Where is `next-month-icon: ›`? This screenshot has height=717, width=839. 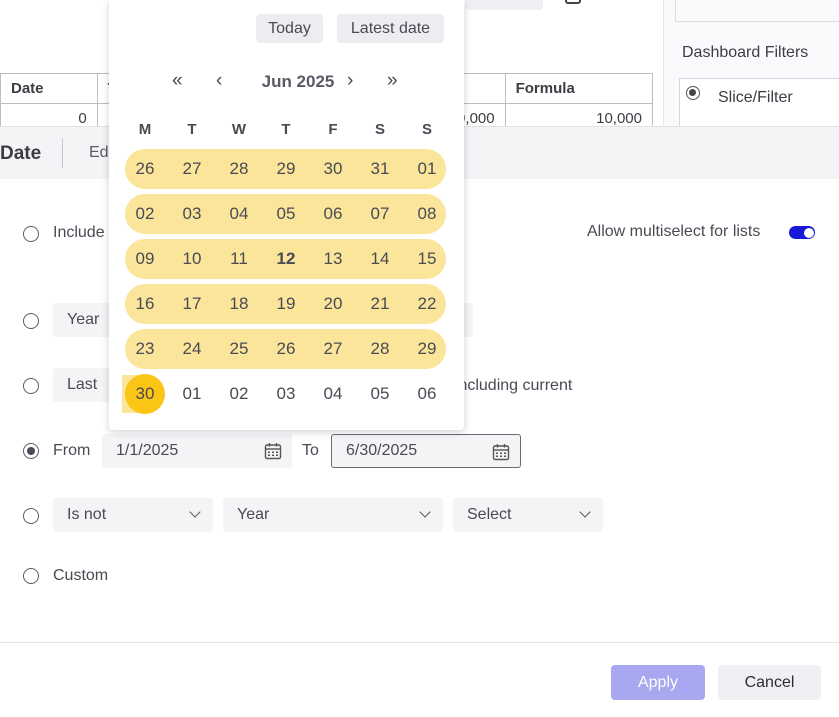
next-month-icon: › is located at coordinates (350, 81).